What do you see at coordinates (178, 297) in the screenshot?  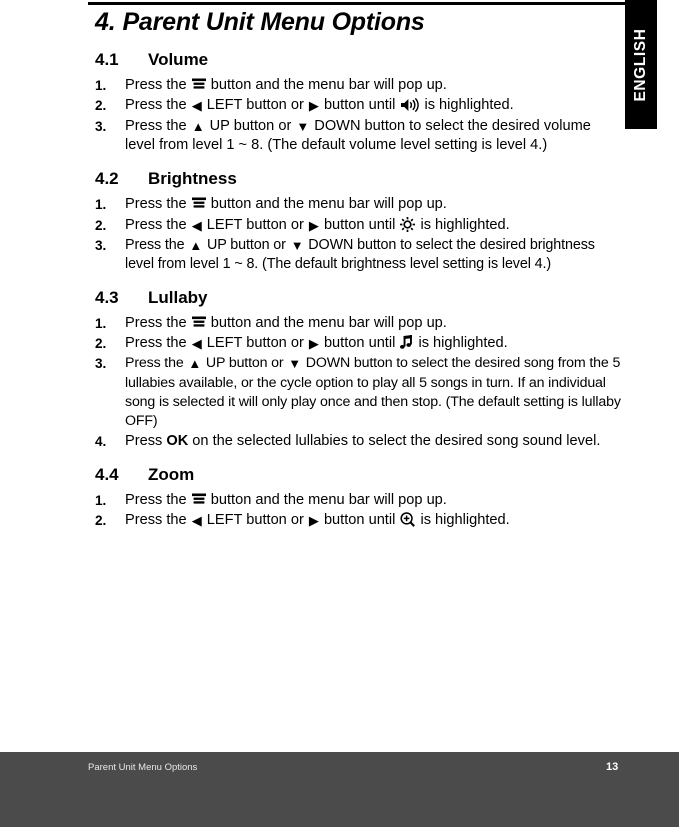 I see `section-title: Lullaby` at bounding box center [178, 297].